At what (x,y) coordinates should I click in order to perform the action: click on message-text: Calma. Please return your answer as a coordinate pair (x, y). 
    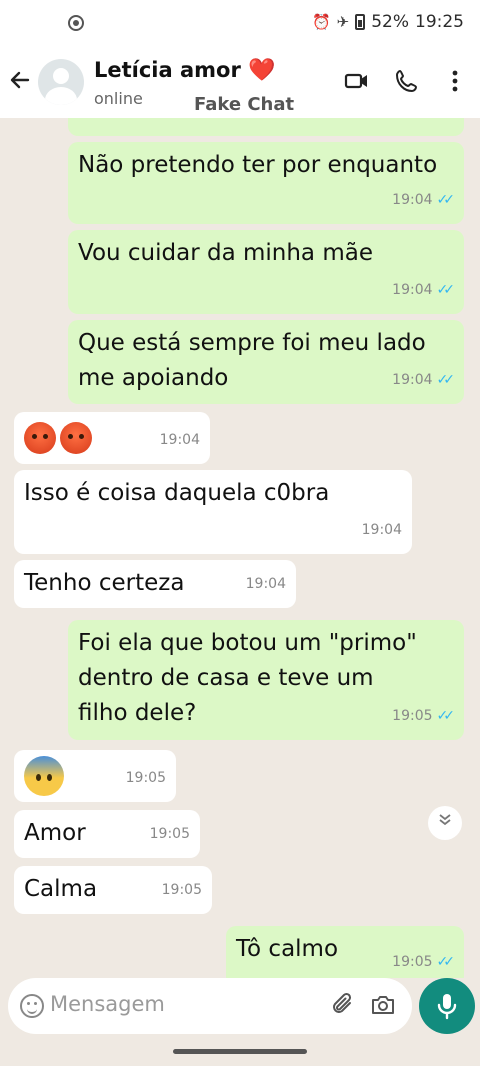
    Looking at the image, I should click on (61, 889).